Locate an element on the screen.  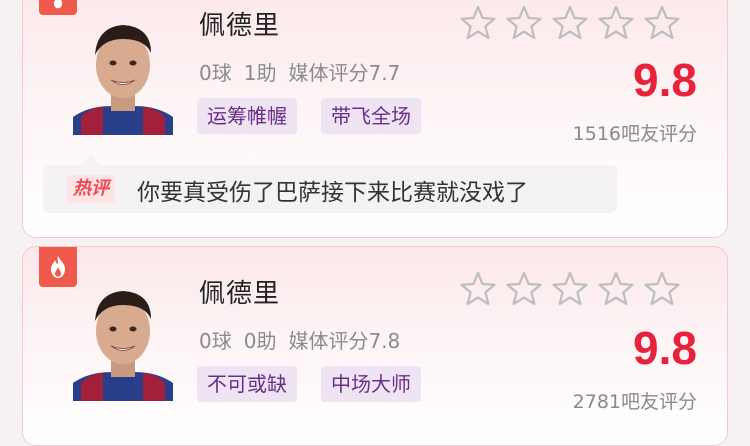
media-rating: 媒体评分7.7 is located at coordinates (344, 73).